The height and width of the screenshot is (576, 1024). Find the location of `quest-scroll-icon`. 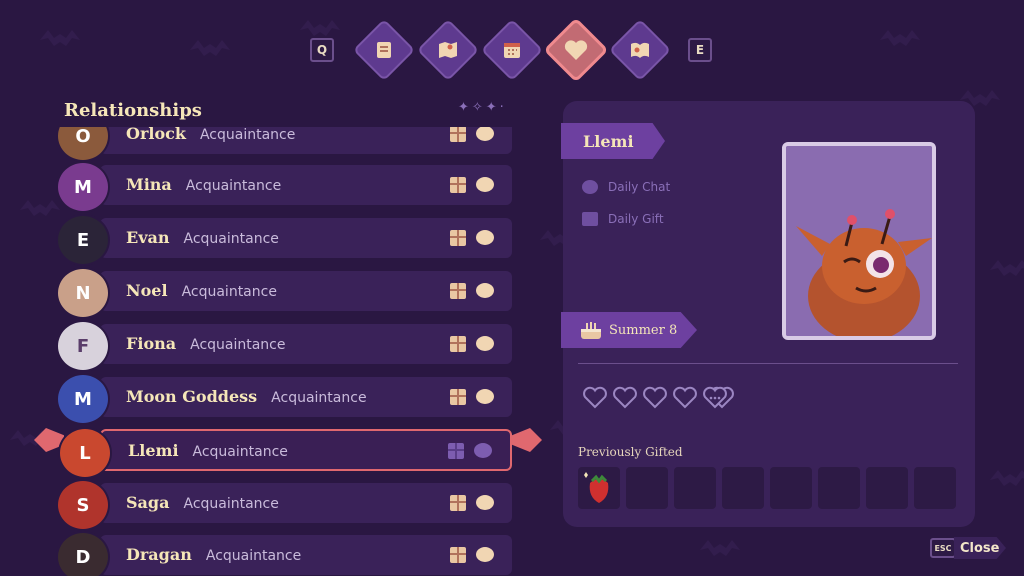

quest-scroll-icon is located at coordinates (384, 50).